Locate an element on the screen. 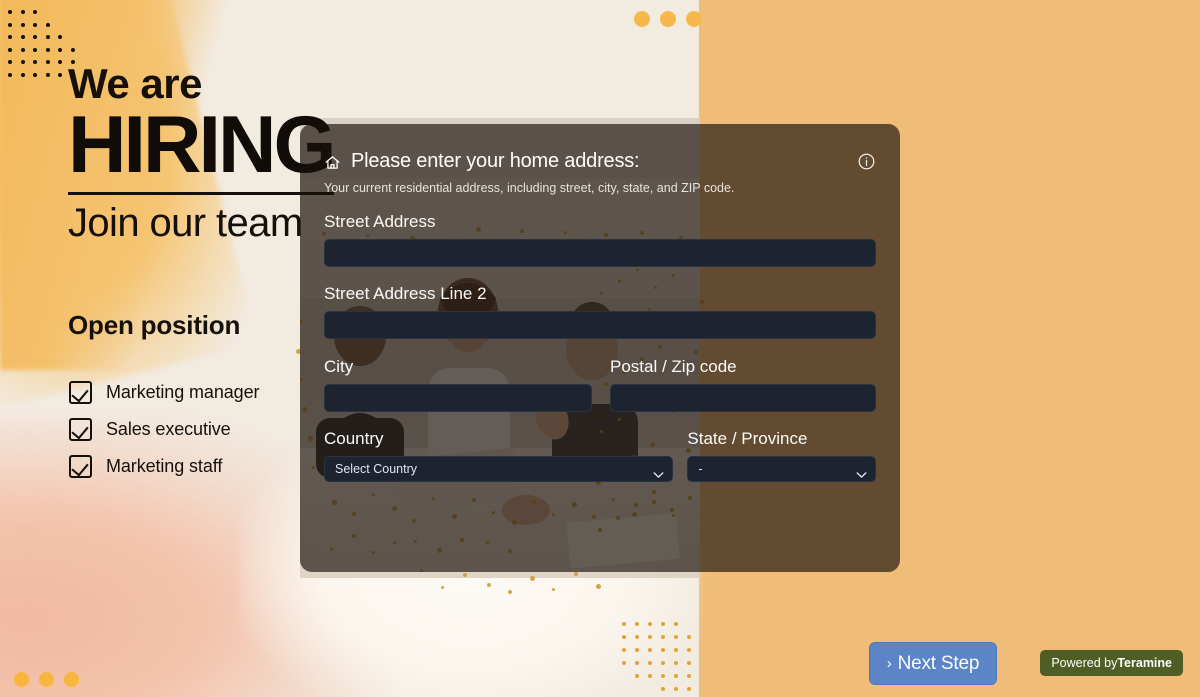  open-position-title: Open position is located at coordinates (154, 325).